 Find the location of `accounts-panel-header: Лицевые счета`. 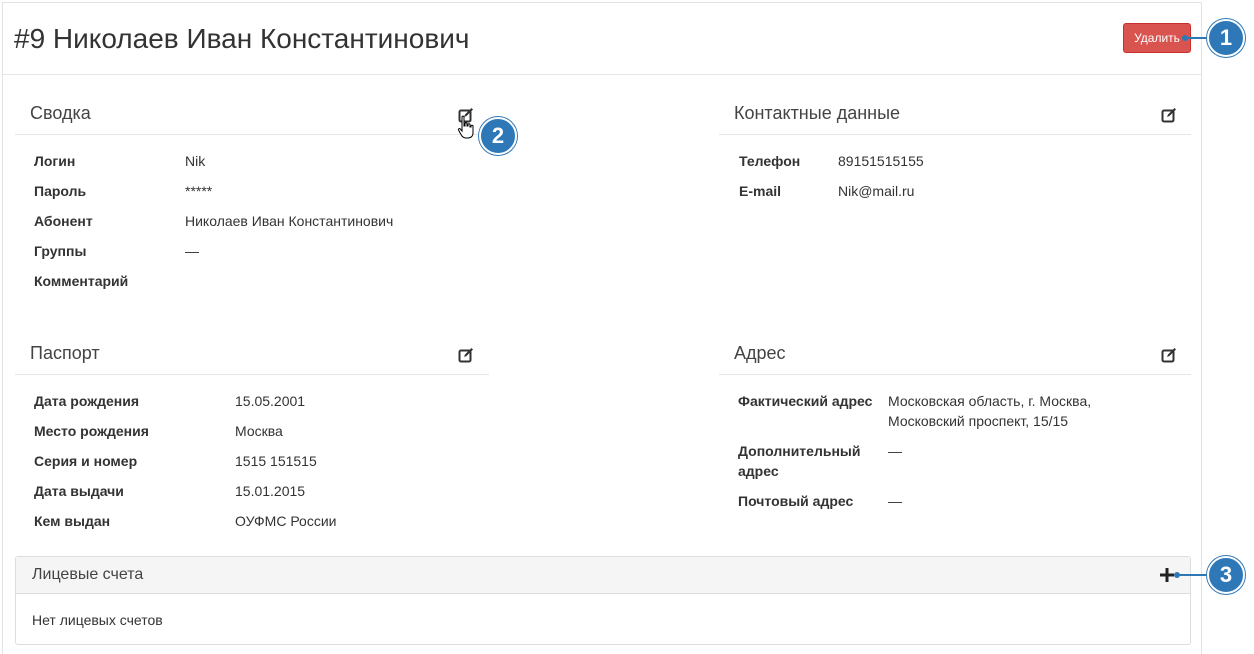

accounts-panel-header: Лицевые счета is located at coordinates (603, 575).